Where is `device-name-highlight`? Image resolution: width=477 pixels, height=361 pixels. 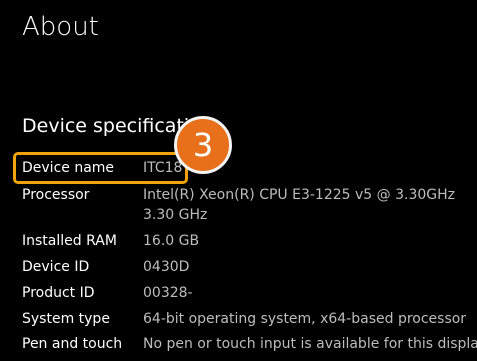
device-name-highlight is located at coordinates (100, 168).